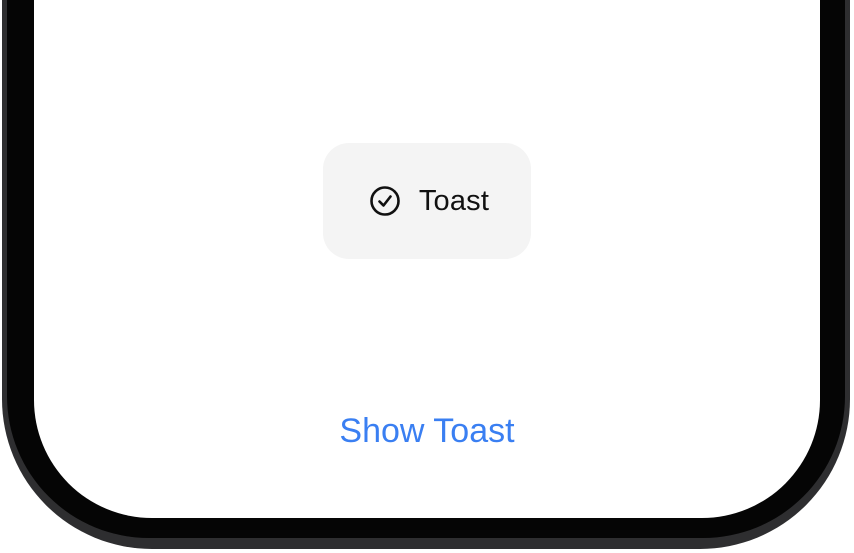 The image size is (854, 553). I want to click on toast-label: Toast, so click(454, 200).